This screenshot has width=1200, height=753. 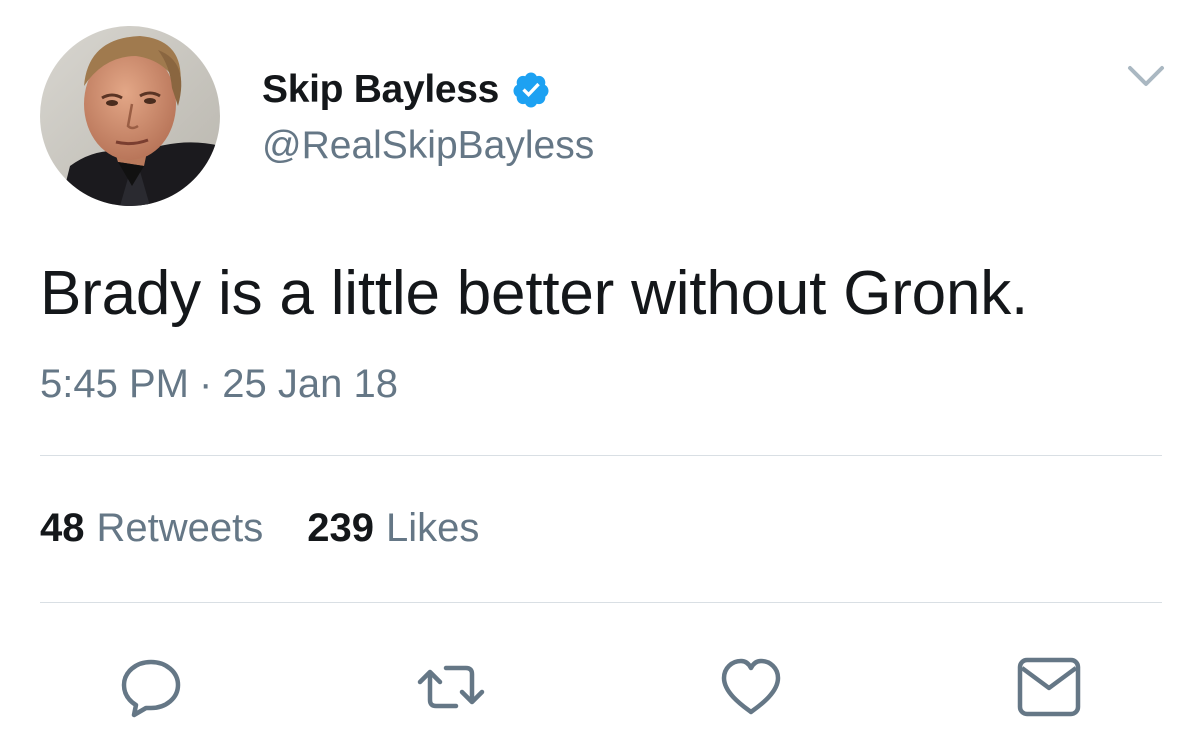 I want to click on author-name-row: Skip Bayless, so click(x=406, y=90).